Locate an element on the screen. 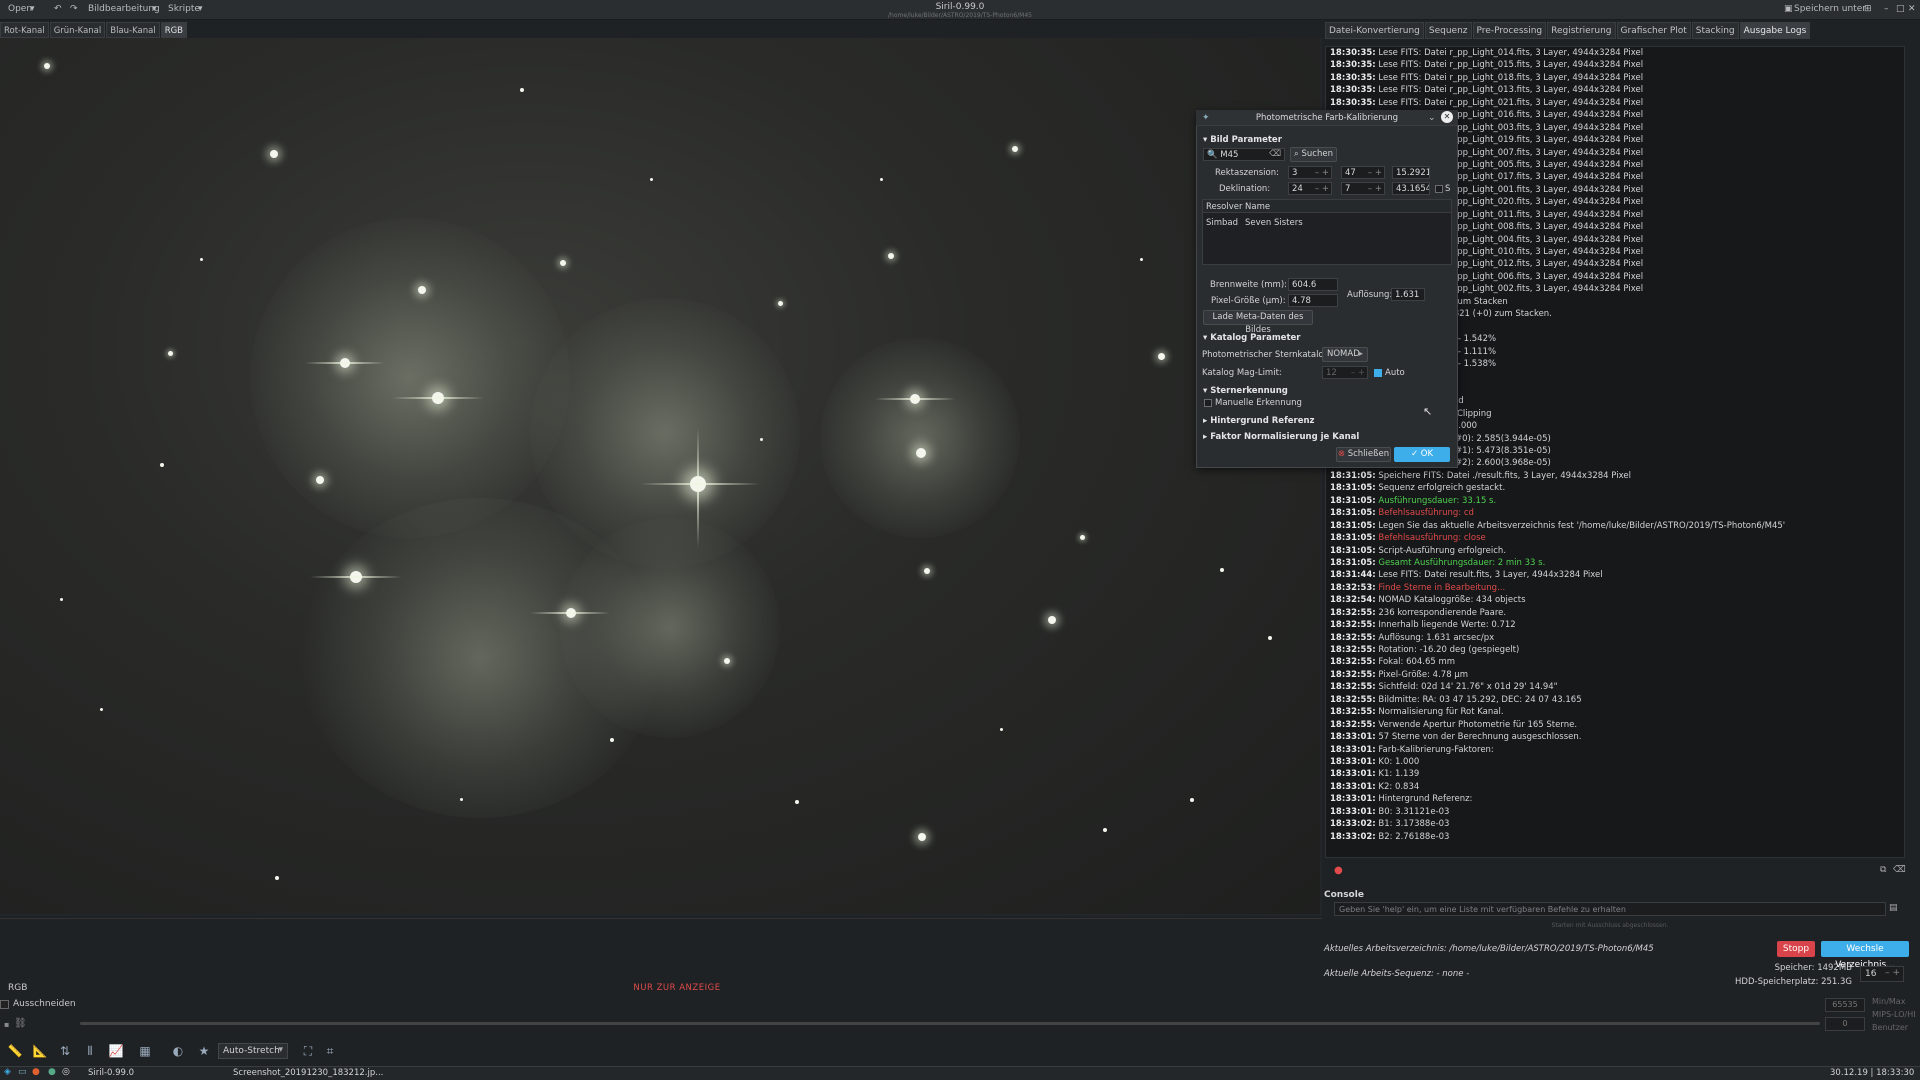 This screenshot has width=1920, height=1080. ra-hours-input: 3 – + is located at coordinates (1310, 172).